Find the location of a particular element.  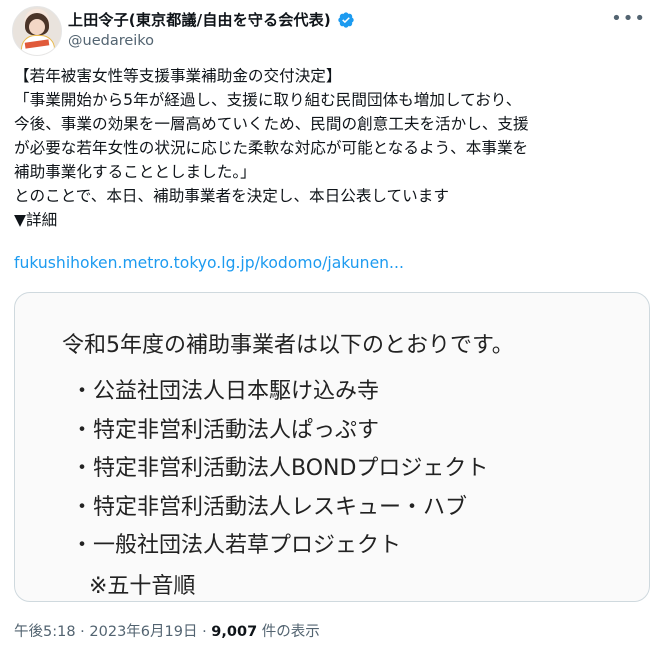

tweet-header: 上田令子(東京都議/自由を守る会代表) @uedareiko ••• is located at coordinates (332, 32).